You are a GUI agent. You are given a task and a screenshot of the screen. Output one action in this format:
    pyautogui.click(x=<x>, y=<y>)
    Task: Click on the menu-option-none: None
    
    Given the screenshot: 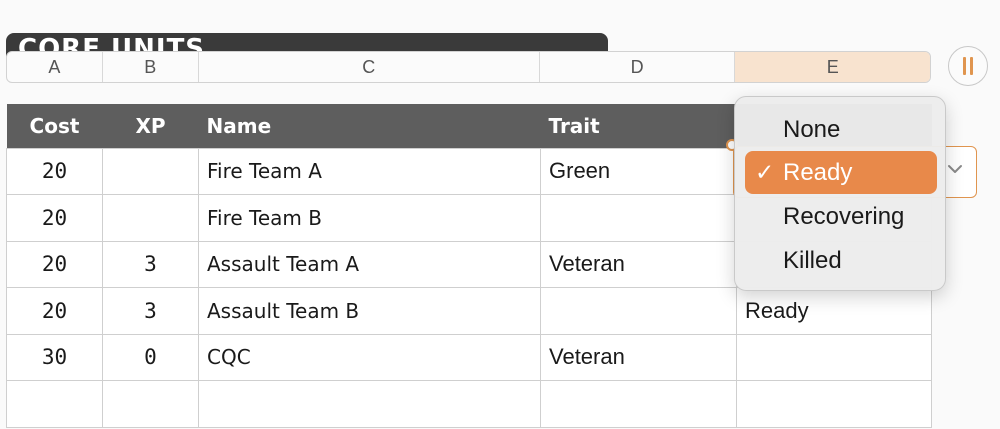 What is the action you would take?
    pyautogui.click(x=841, y=129)
    